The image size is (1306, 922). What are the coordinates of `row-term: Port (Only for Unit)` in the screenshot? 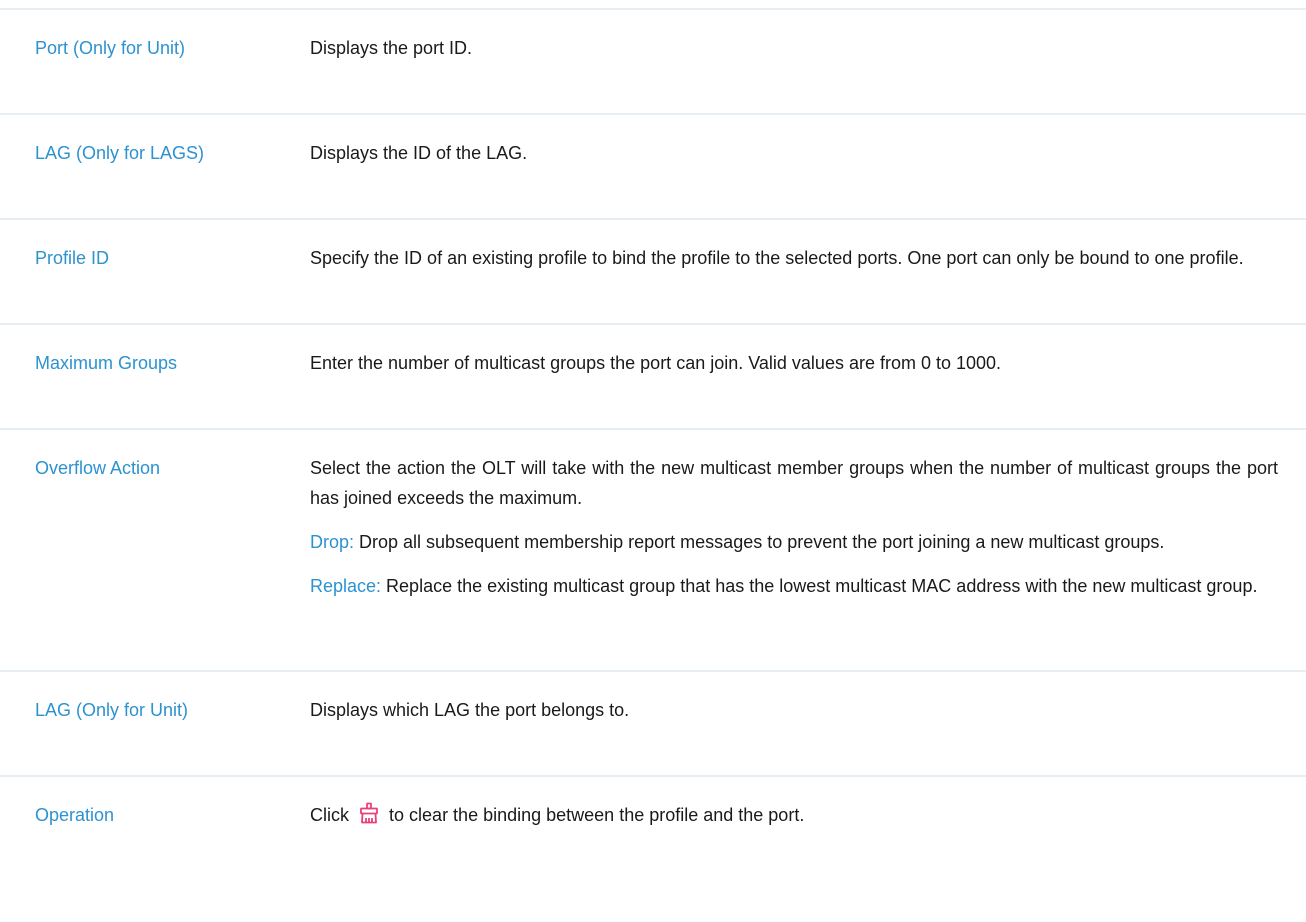 It's located at (110, 48).